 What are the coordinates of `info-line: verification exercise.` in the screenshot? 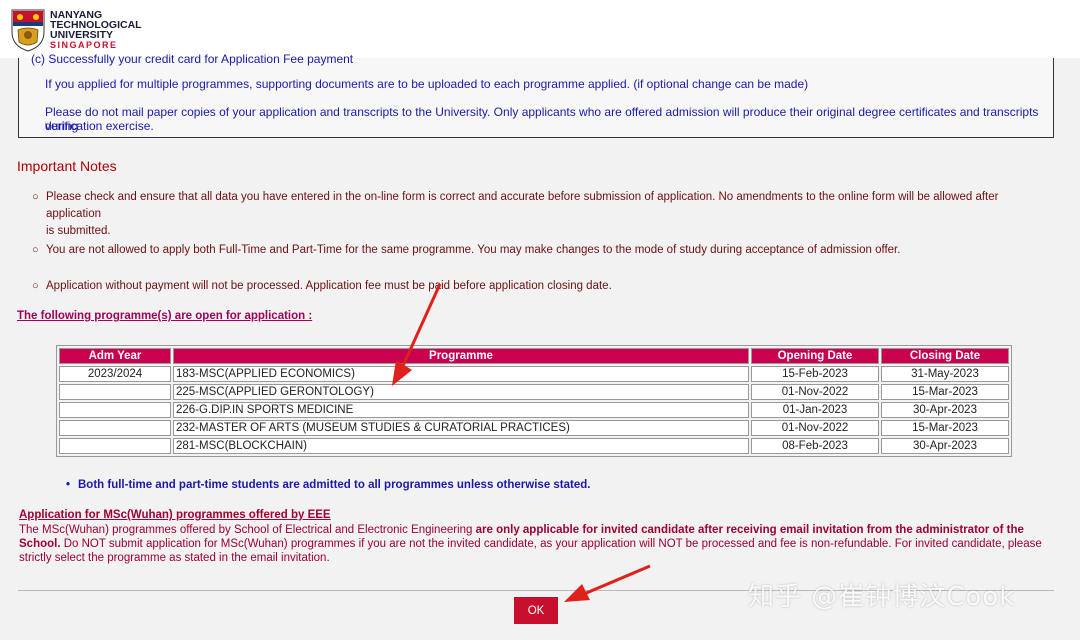 It's located at (99, 126).